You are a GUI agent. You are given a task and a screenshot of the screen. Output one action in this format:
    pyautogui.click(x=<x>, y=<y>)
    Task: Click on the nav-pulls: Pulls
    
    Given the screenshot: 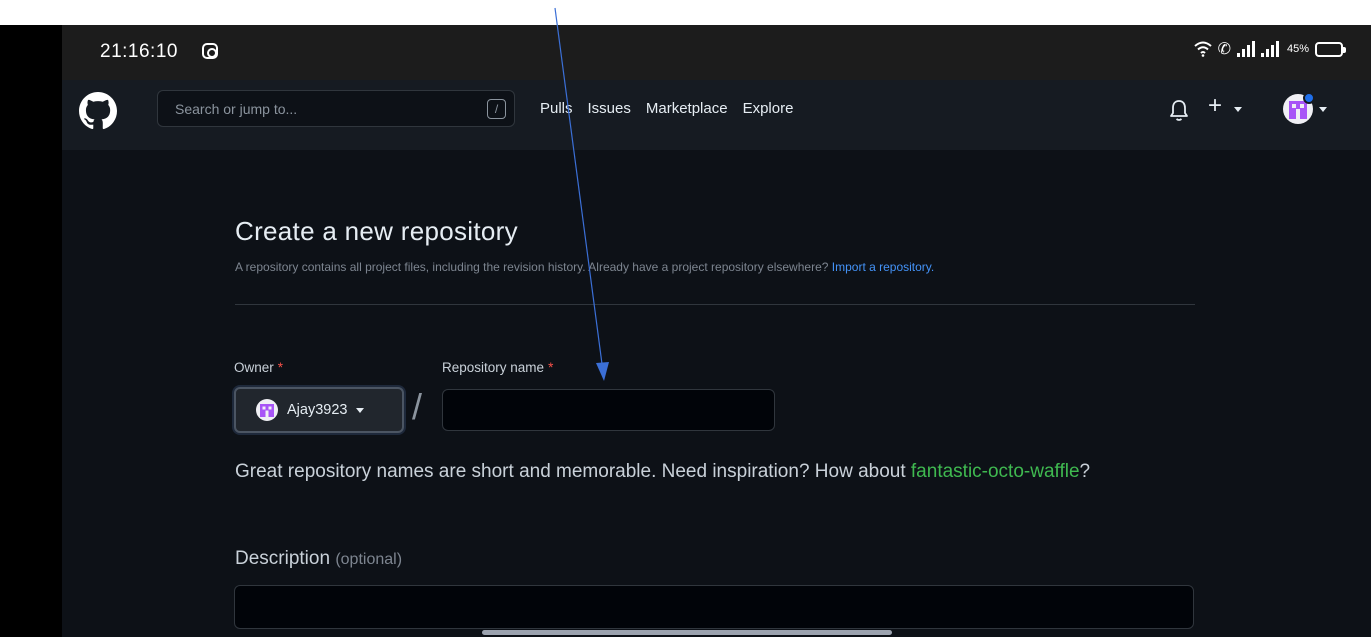 What is the action you would take?
    pyautogui.click(x=556, y=108)
    